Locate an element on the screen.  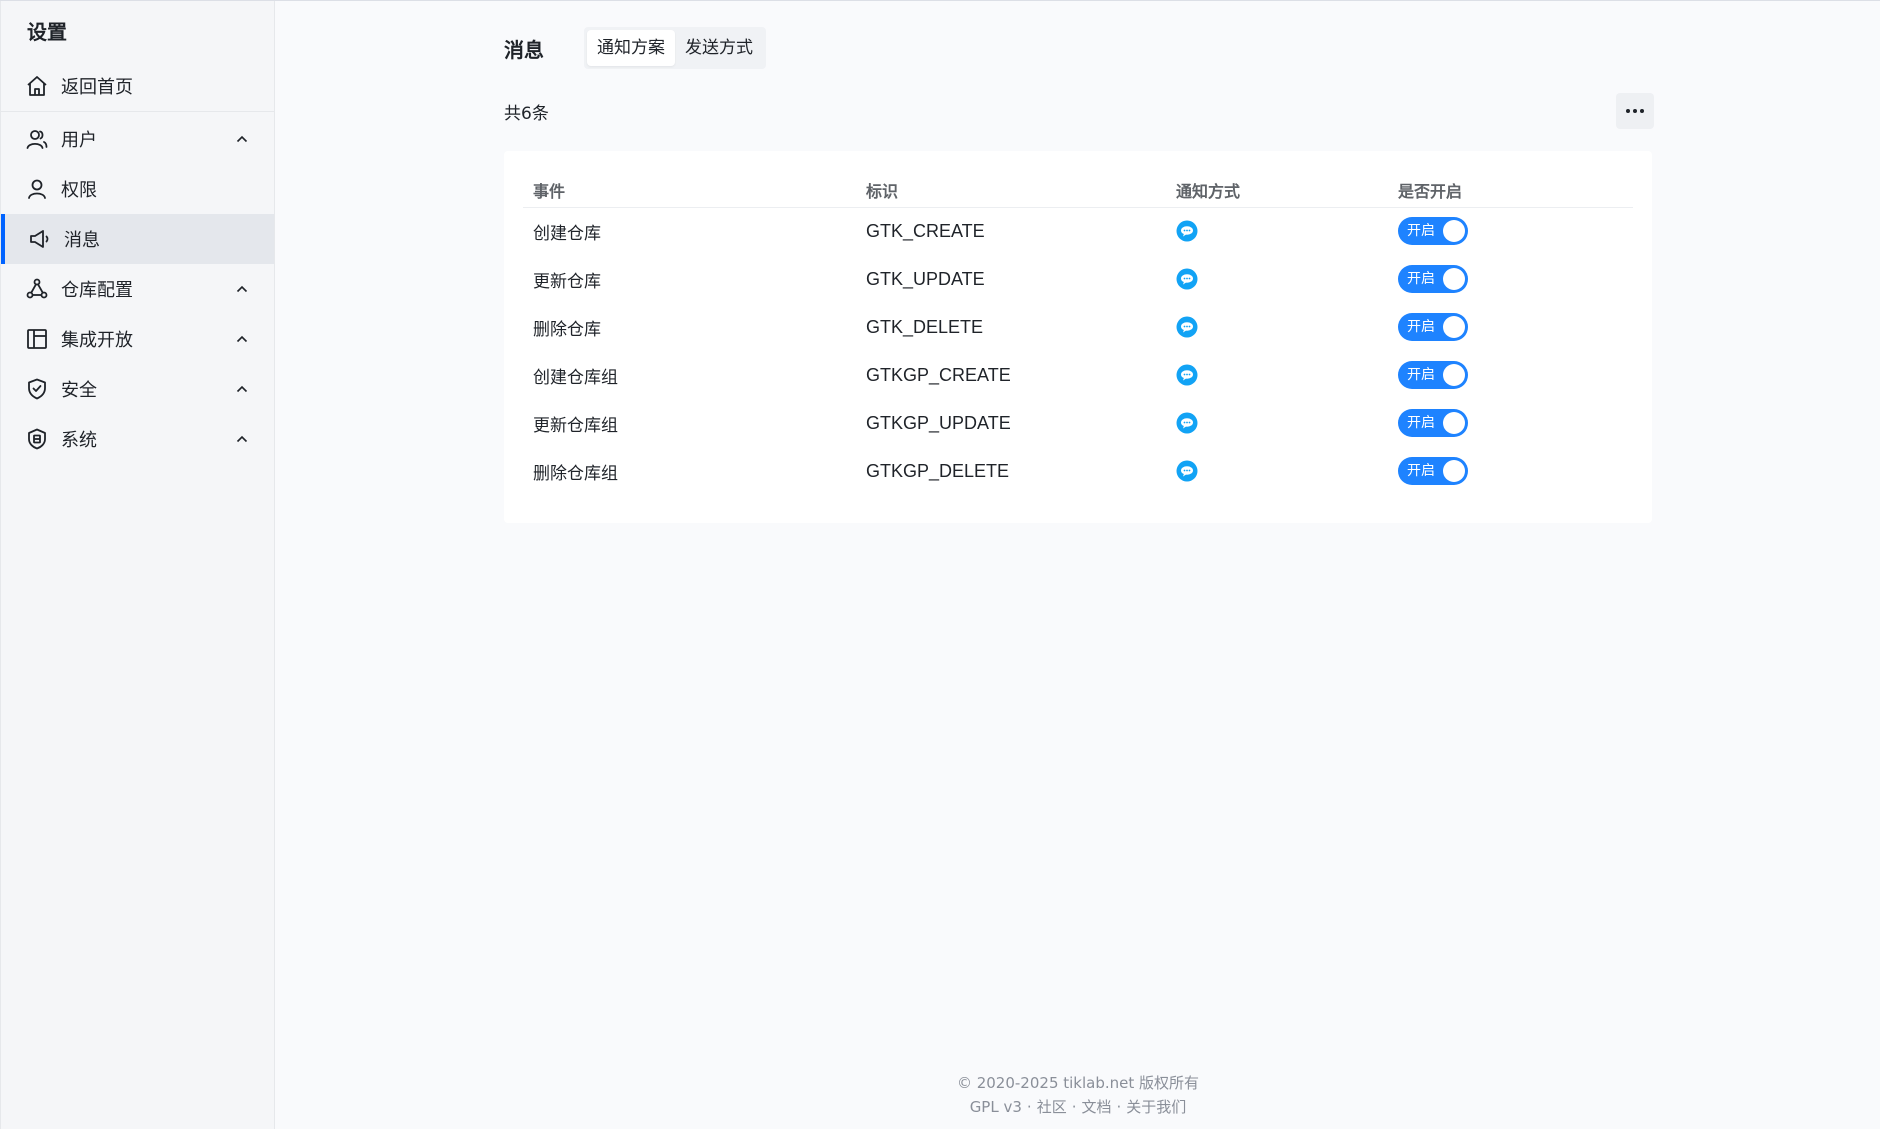
column-header-method: 通知方式 is located at coordinates (1277, 190).